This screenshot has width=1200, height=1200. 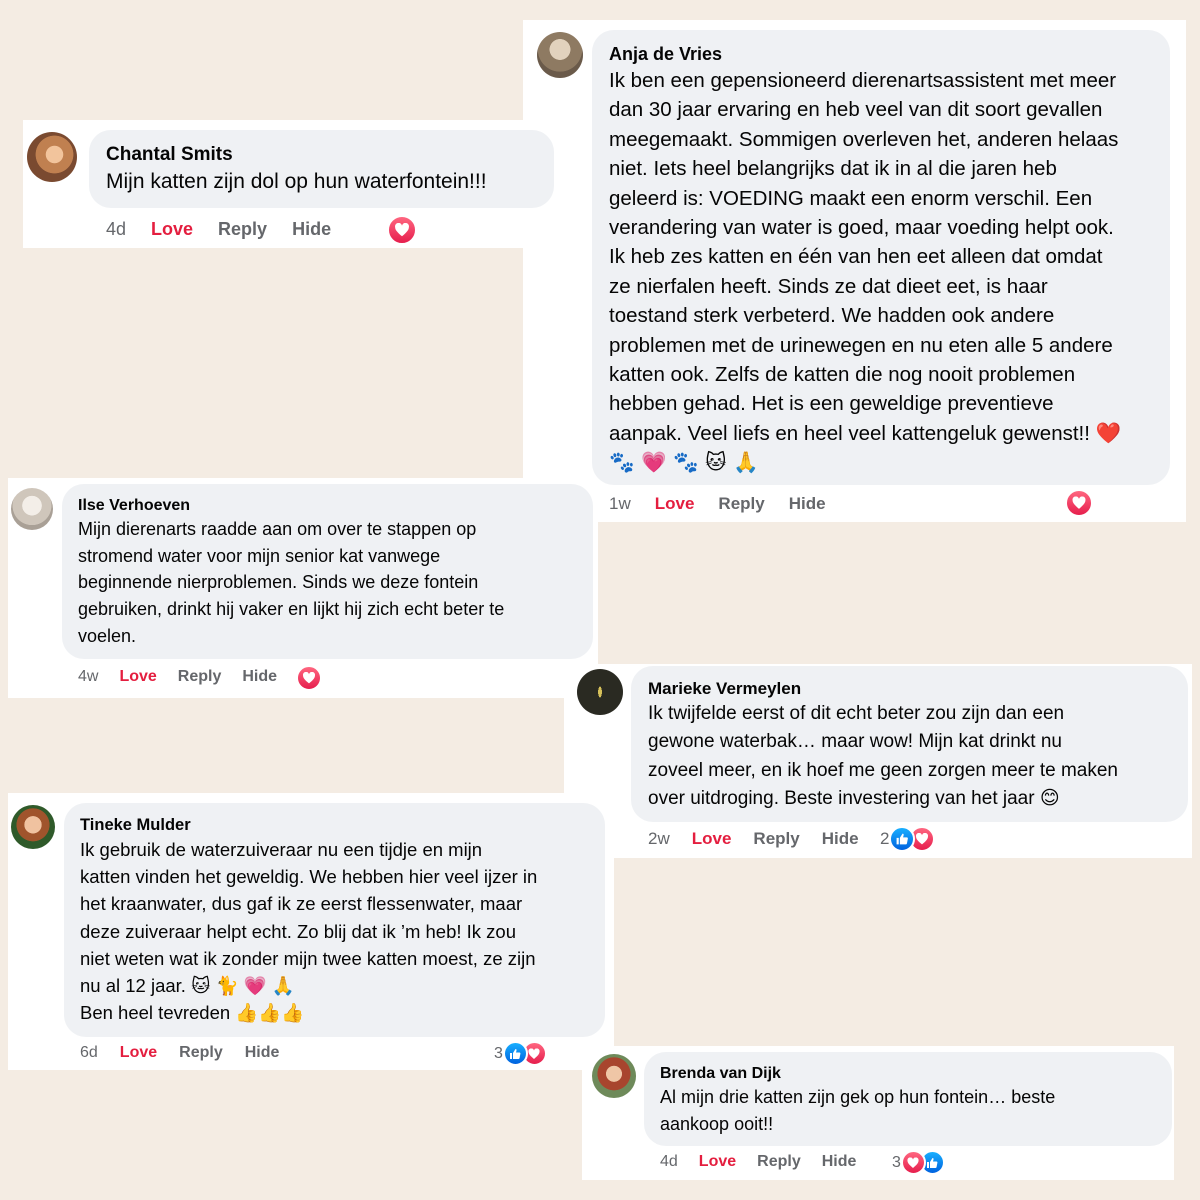 What do you see at coordinates (107, 635) in the screenshot?
I see `comment-text-line: voelen.` at bounding box center [107, 635].